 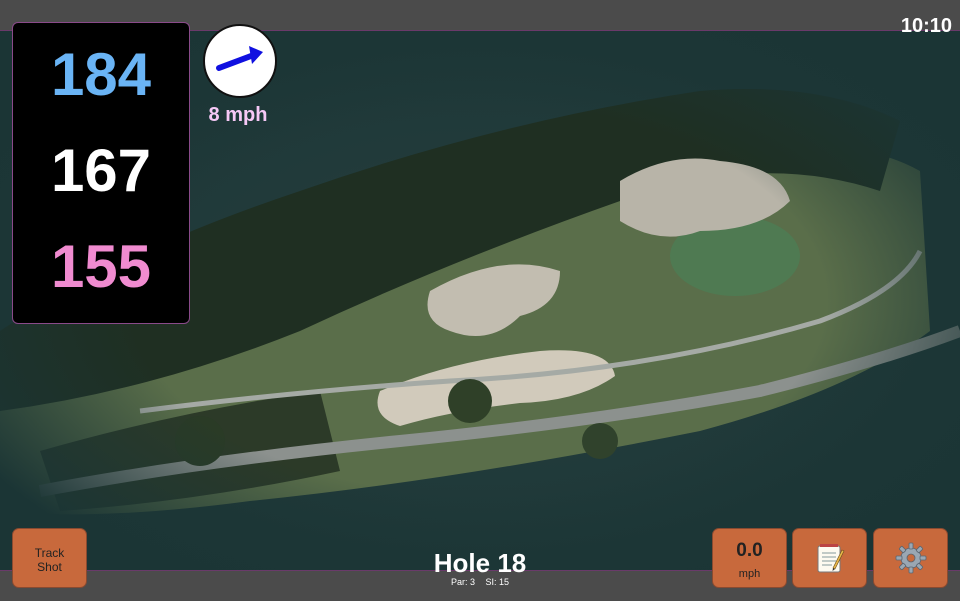 I want to click on hole-title: Hole 18, so click(x=480, y=563).